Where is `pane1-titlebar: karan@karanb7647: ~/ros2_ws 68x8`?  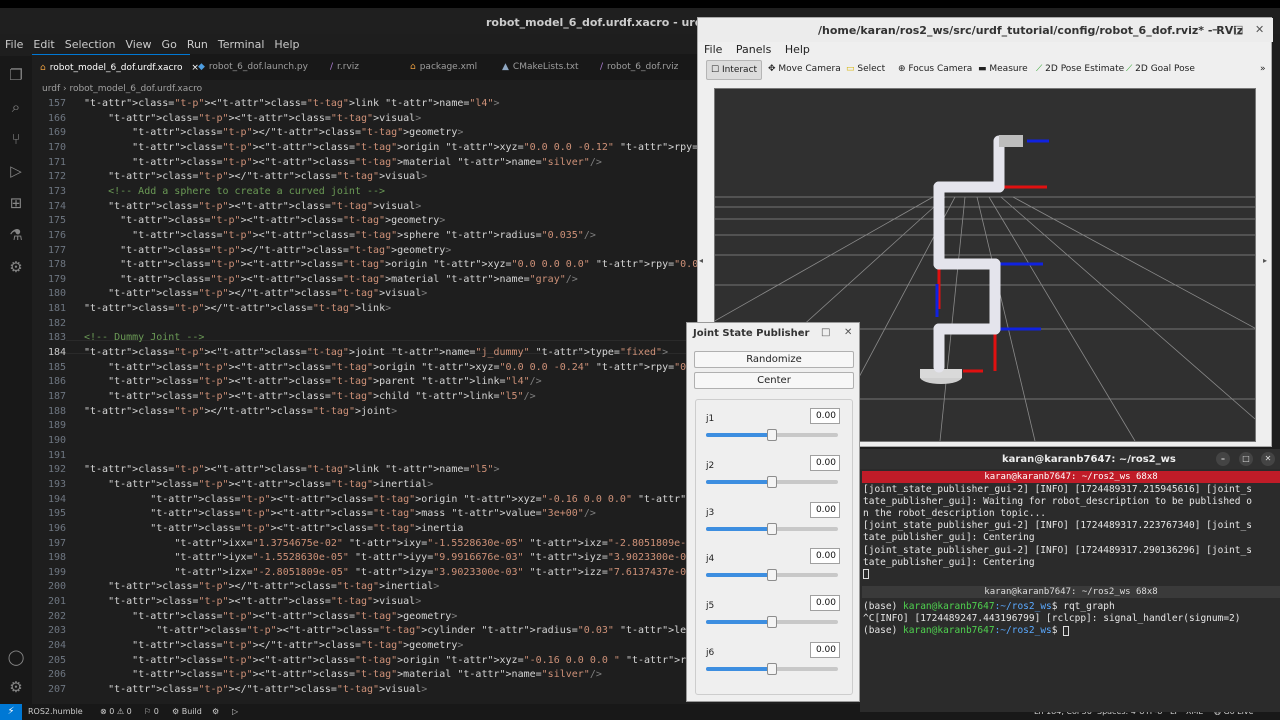
pane1-titlebar: karan@karanb7647: ~/ros2_ws 68x8 is located at coordinates (1071, 477).